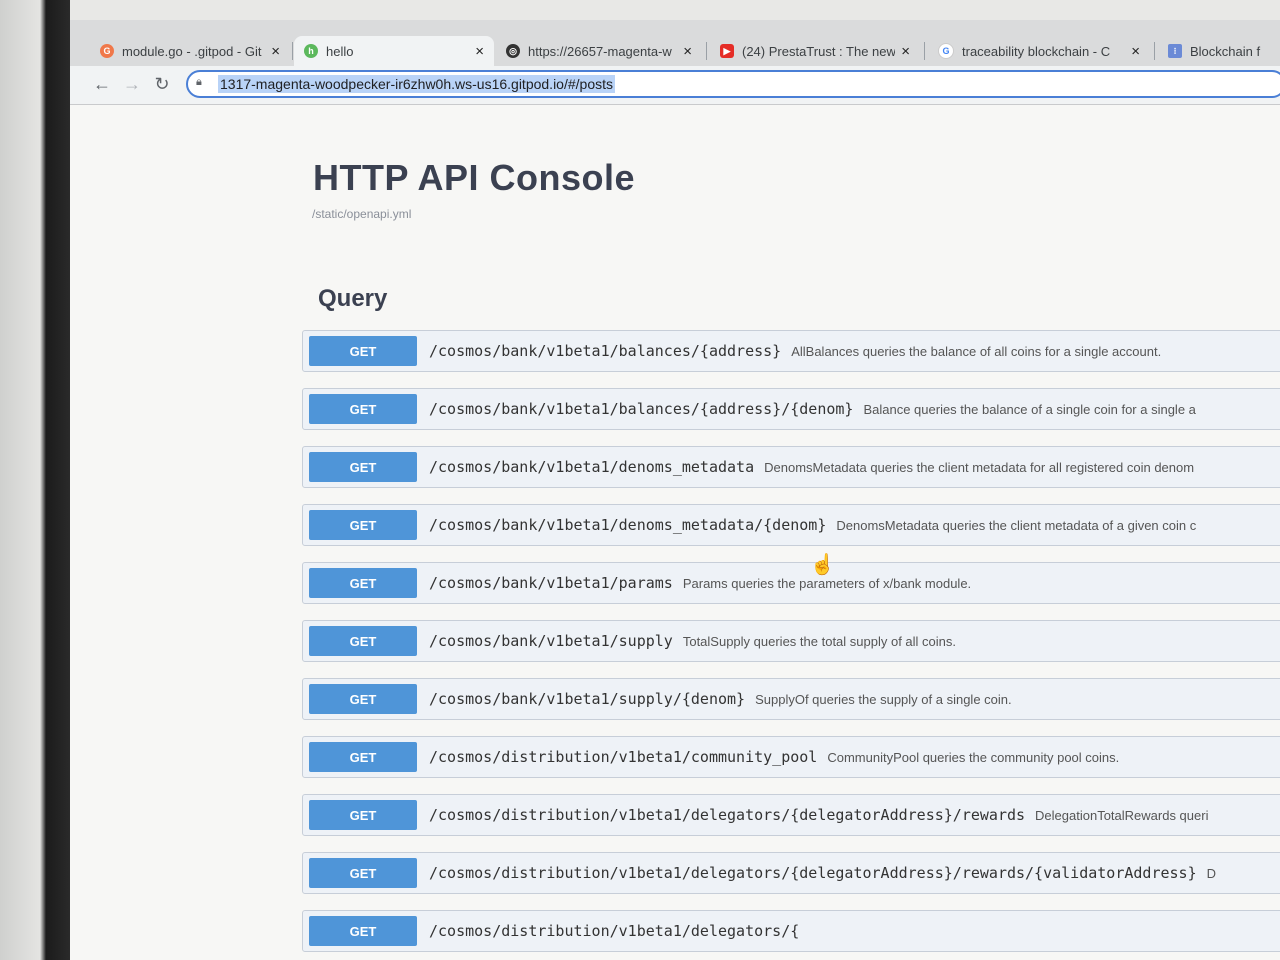 This screenshot has width=1280, height=960. I want to click on tab-blockchain: ⁝ Blockchain f, so click(1219, 51).